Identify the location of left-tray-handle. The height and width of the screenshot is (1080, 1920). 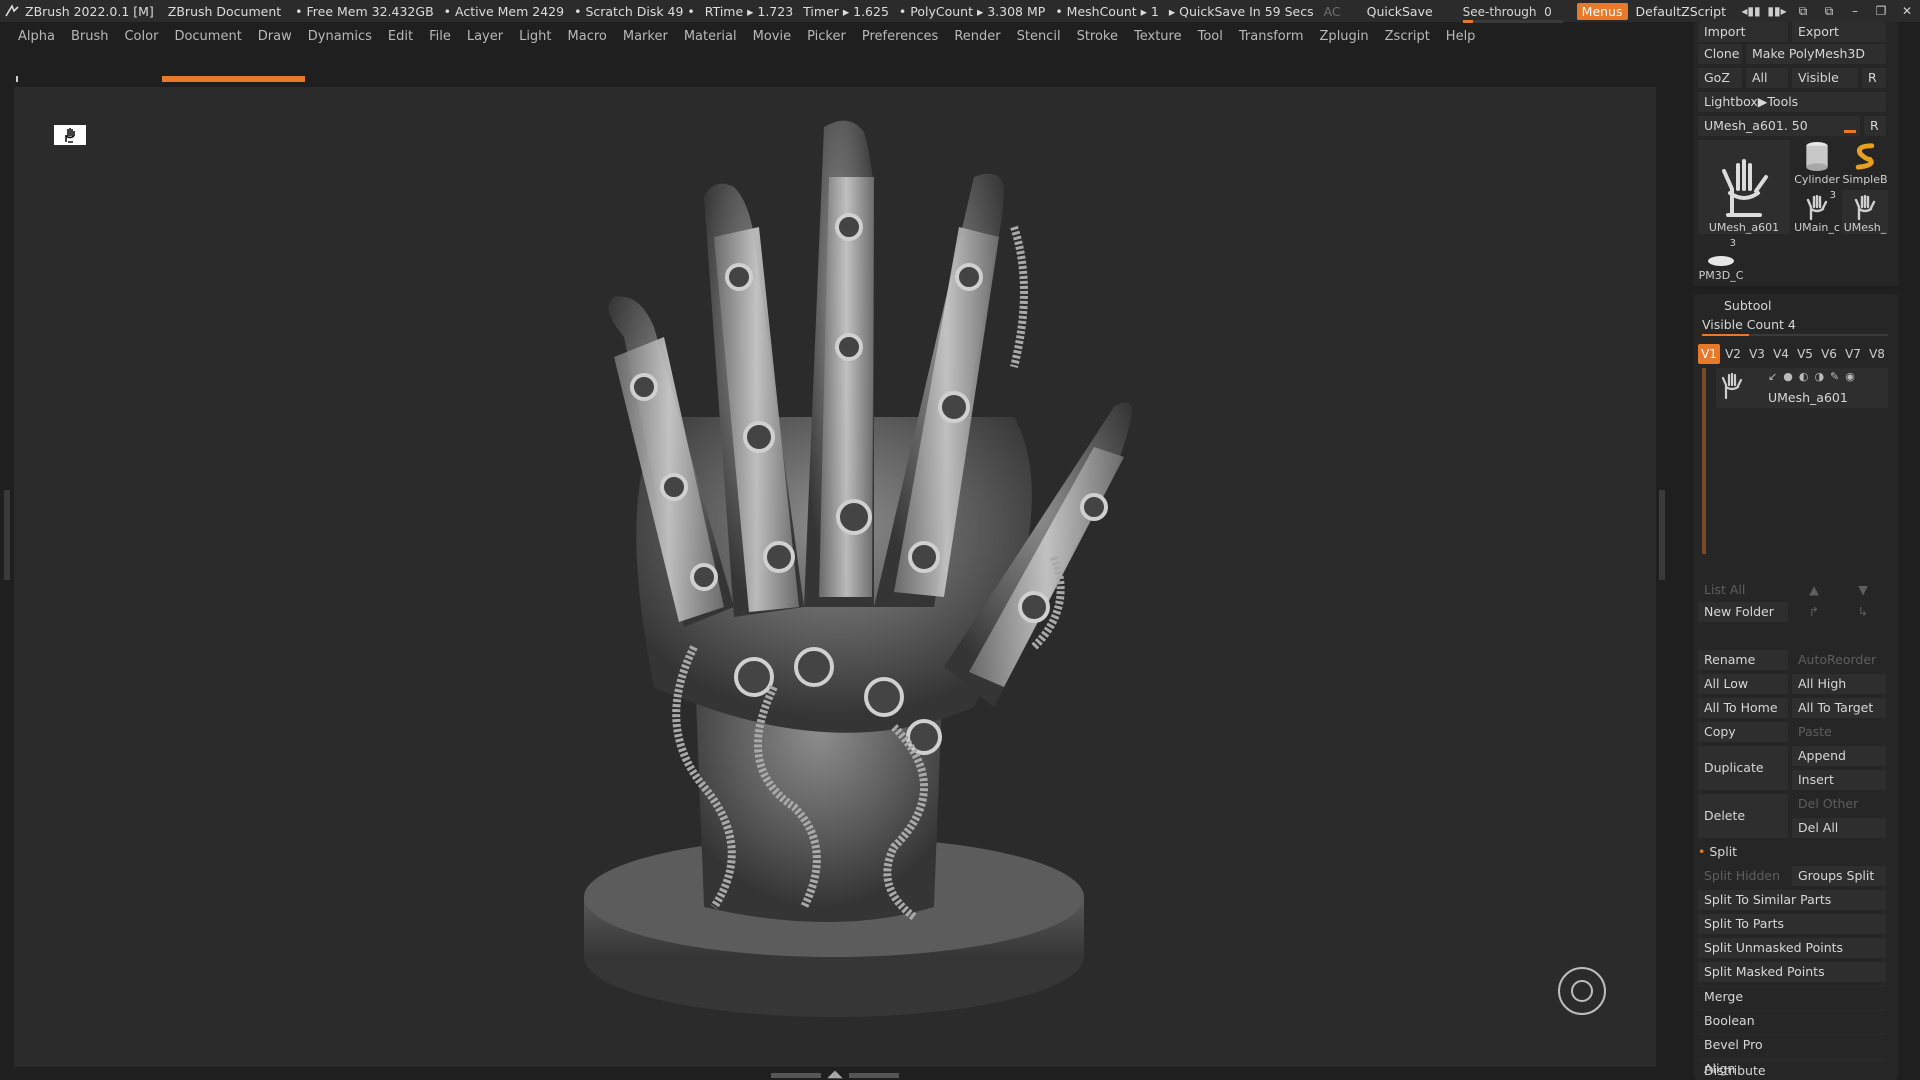
(7, 535).